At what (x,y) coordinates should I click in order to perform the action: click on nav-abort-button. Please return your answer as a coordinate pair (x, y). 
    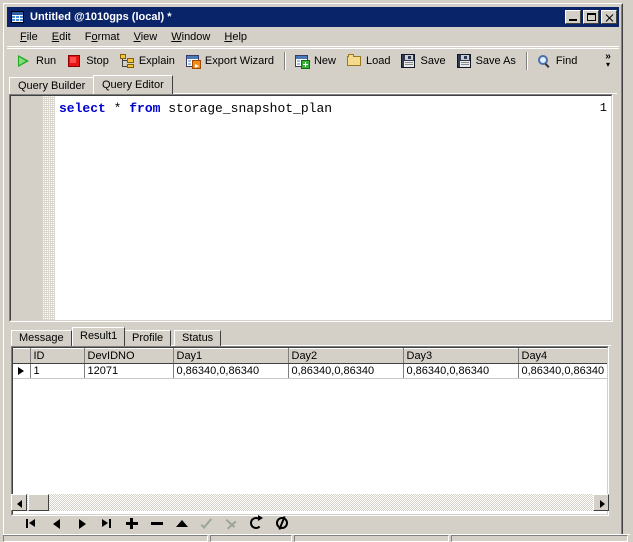
    Looking at the image, I should click on (283, 523).